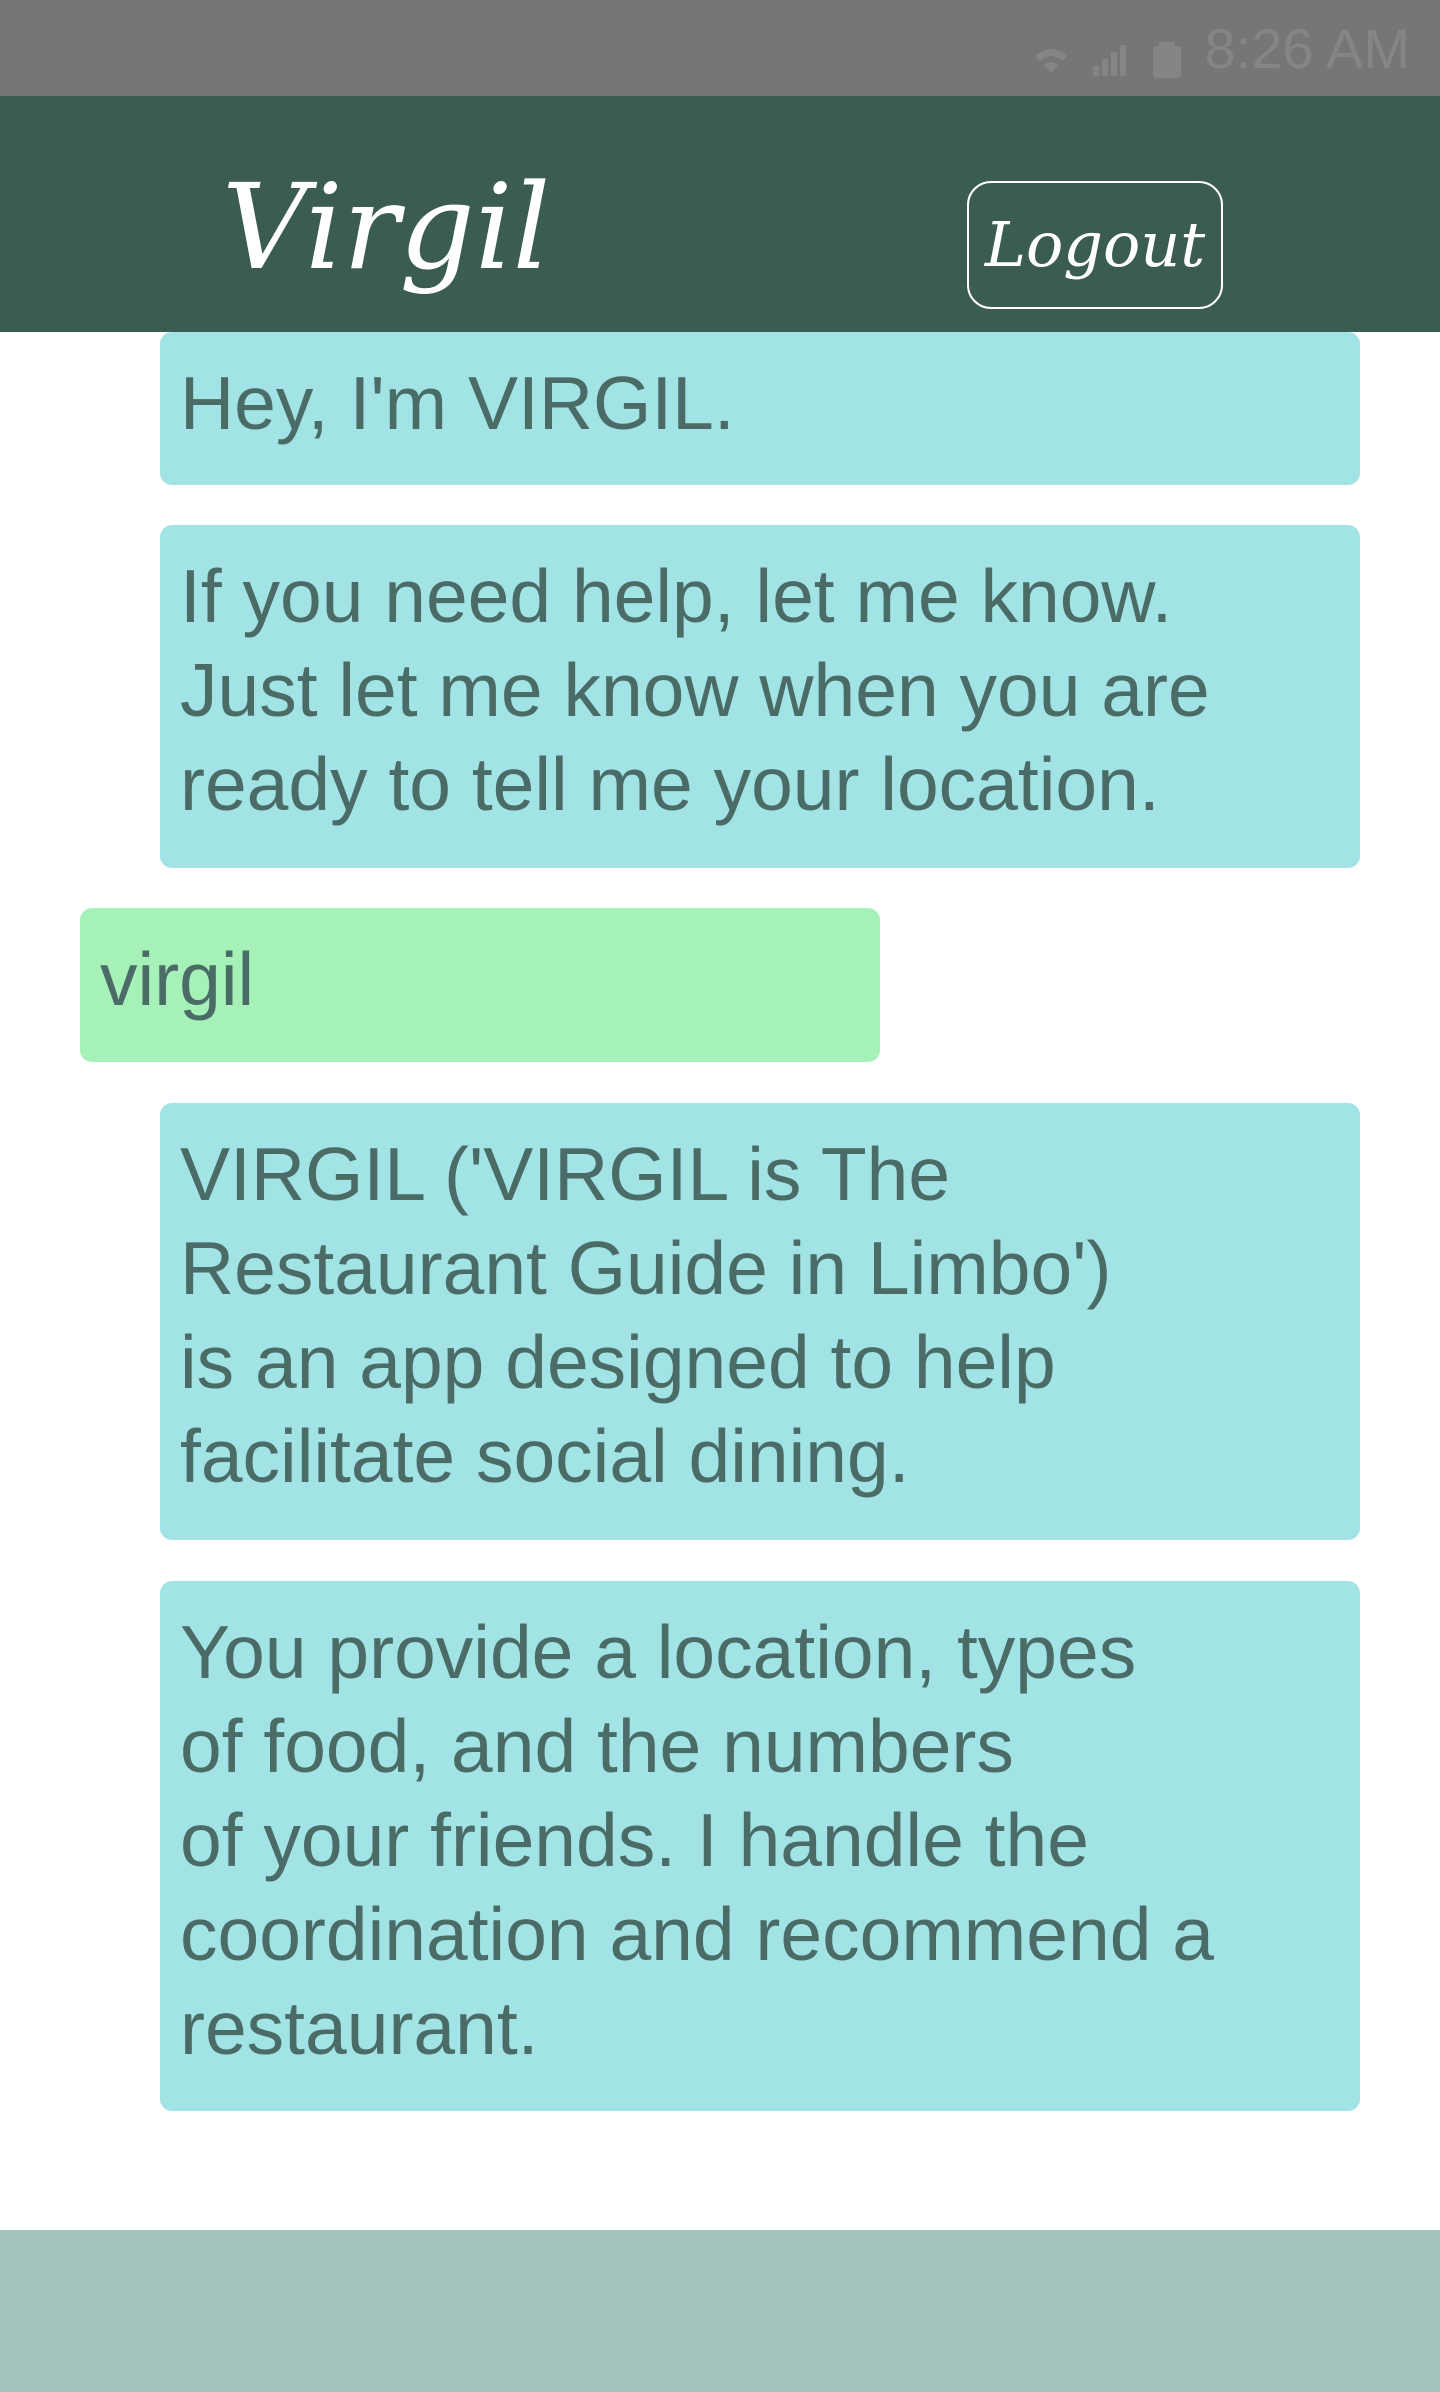 The image size is (1440, 2392). I want to click on message-line: of your friends. I handle the, so click(634, 1840).